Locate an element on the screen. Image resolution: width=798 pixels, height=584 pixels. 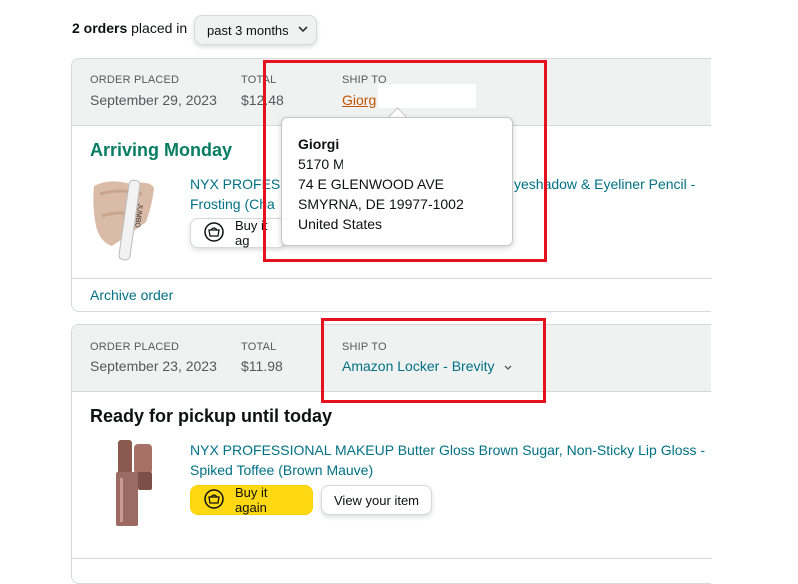
placed-in-label: placed in is located at coordinates (159, 28).